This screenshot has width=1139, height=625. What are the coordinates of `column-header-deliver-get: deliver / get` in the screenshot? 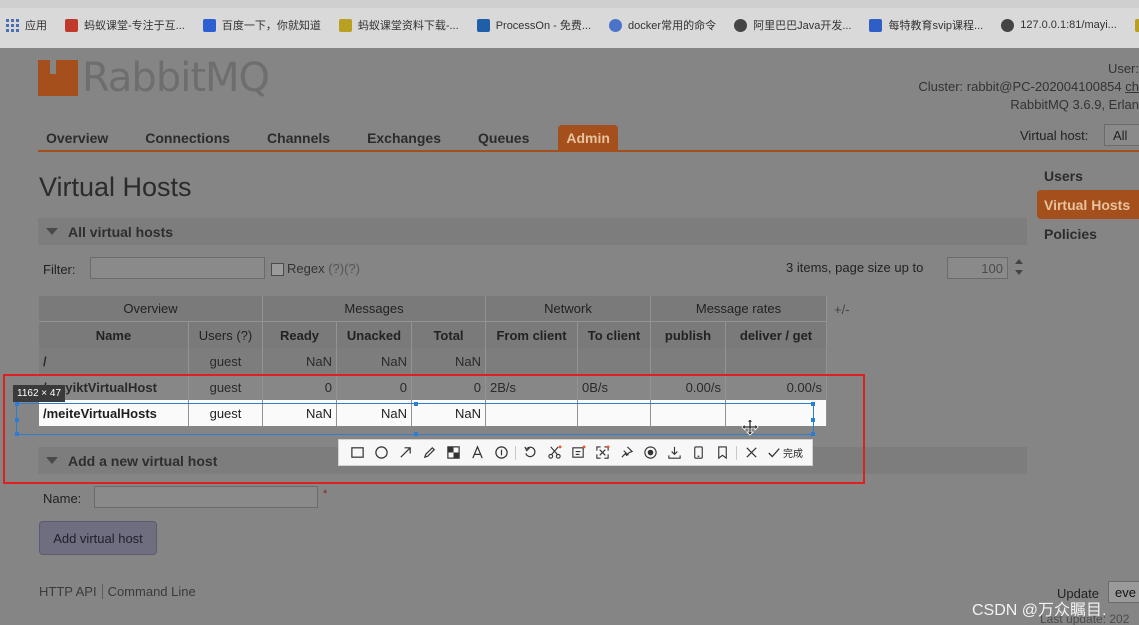 It's located at (776, 335).